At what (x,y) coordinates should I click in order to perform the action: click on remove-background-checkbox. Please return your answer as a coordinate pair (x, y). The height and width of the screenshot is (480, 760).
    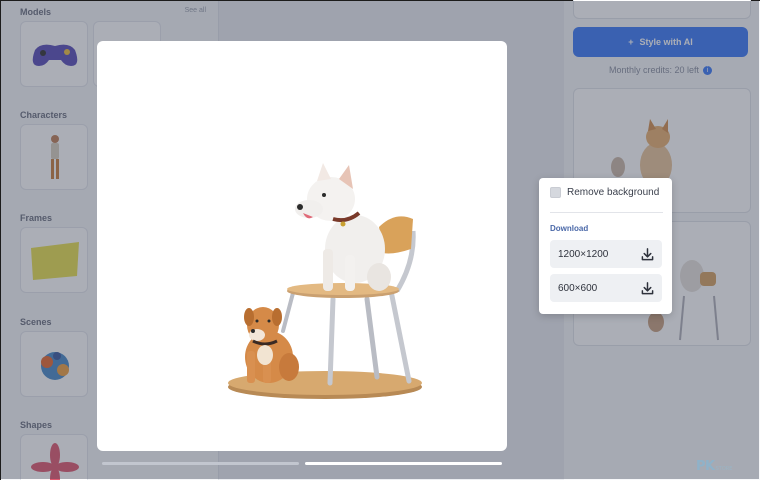
    Looking at the image, I should click on (555, 192).